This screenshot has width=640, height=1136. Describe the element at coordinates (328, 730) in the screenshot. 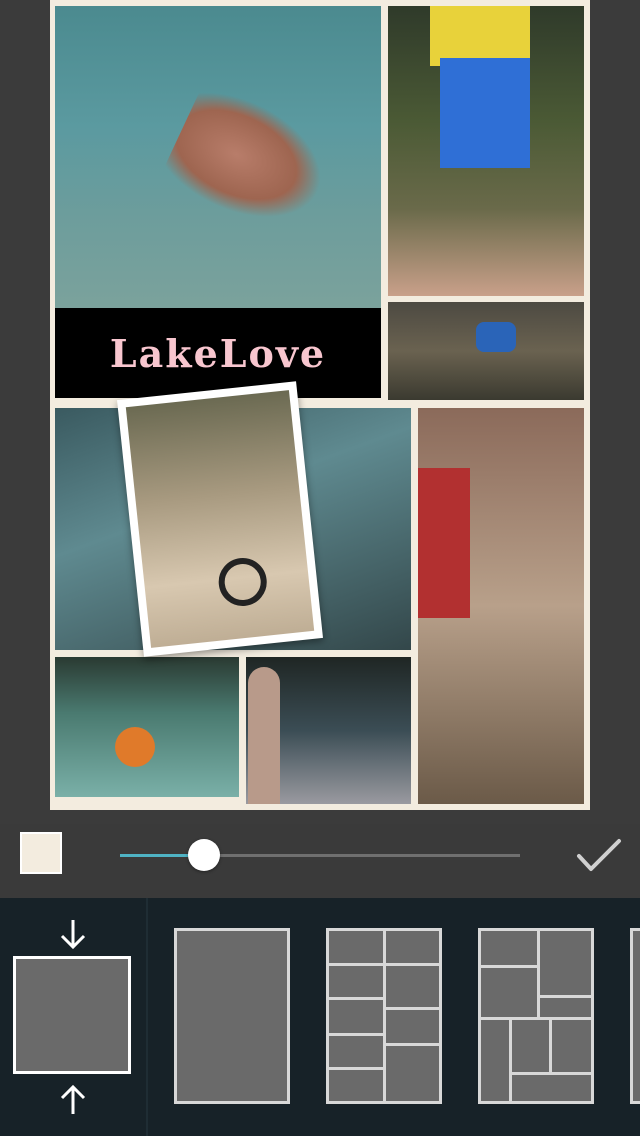

I see `photo-canoe` at that location.